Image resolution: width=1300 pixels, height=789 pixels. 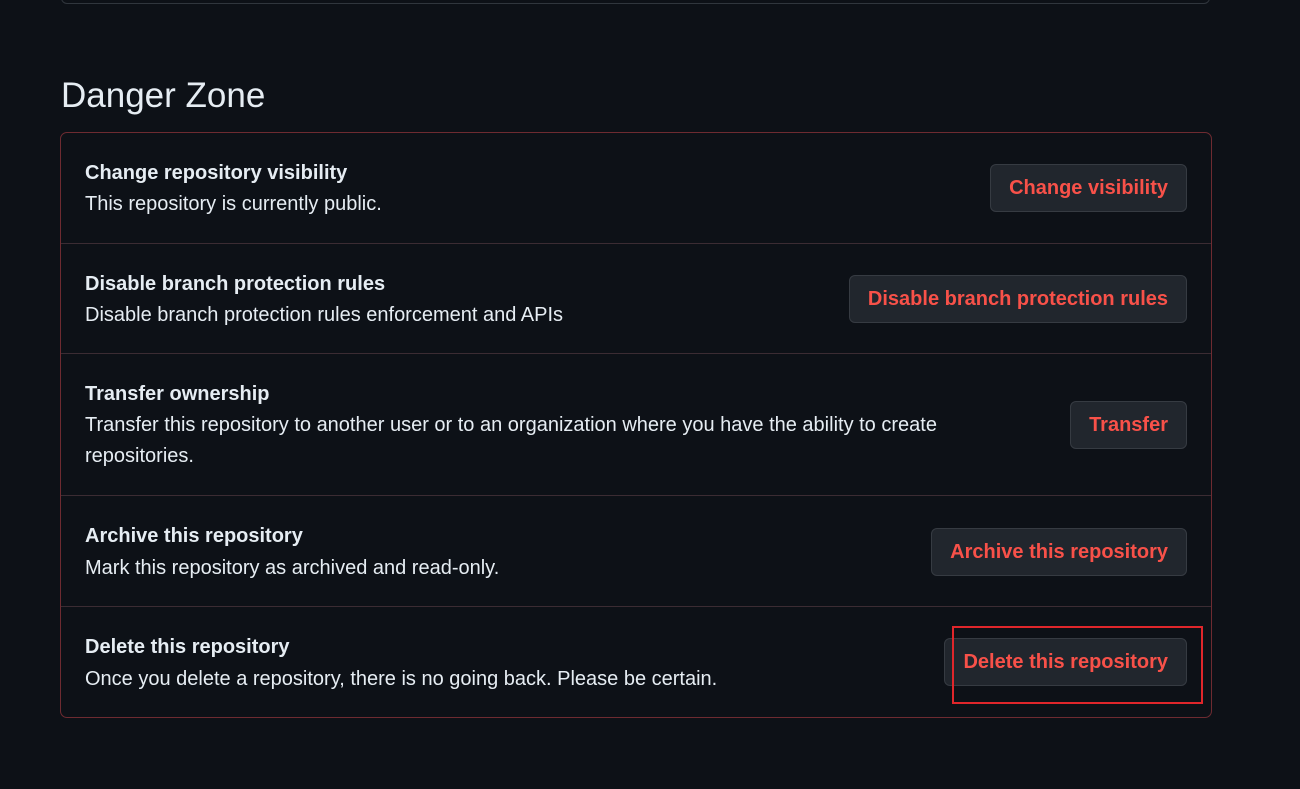 What do you see at coordinates (177, 394) in the screenshot?
I see `transfer-ownership-title: Transfer ownership` at bounding box center [177, 394].